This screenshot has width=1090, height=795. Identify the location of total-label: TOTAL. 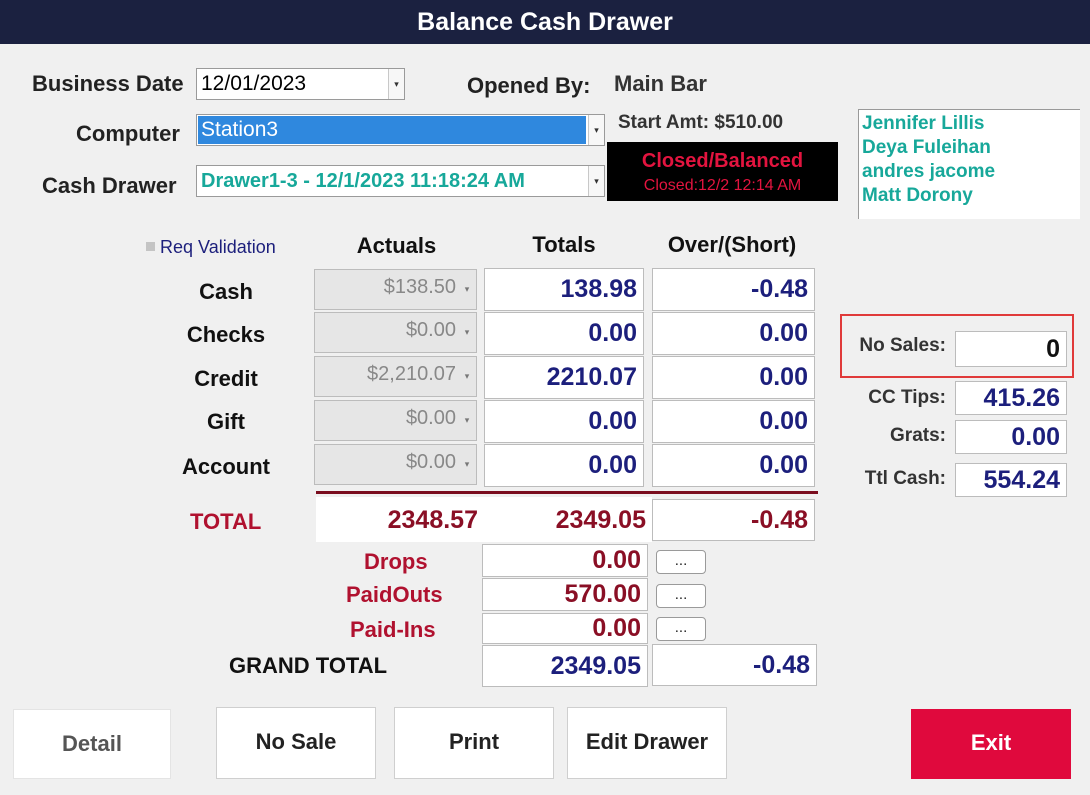
(226, 521).